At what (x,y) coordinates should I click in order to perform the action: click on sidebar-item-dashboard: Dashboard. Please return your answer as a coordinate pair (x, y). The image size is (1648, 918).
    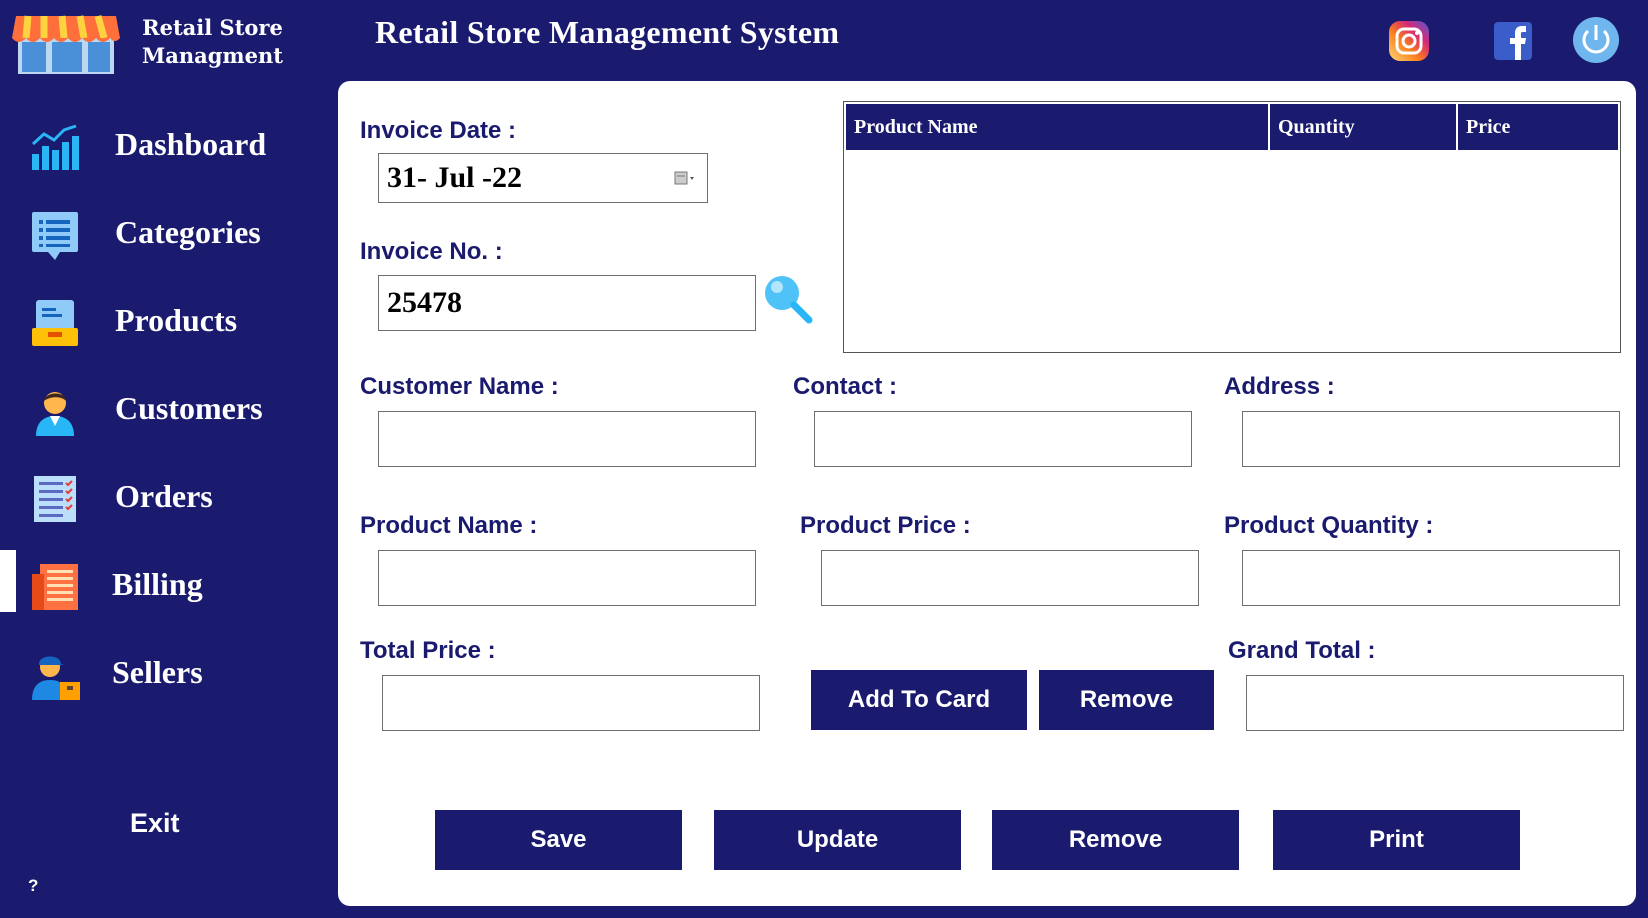
    Looking at the image, I should click on (169, 147).